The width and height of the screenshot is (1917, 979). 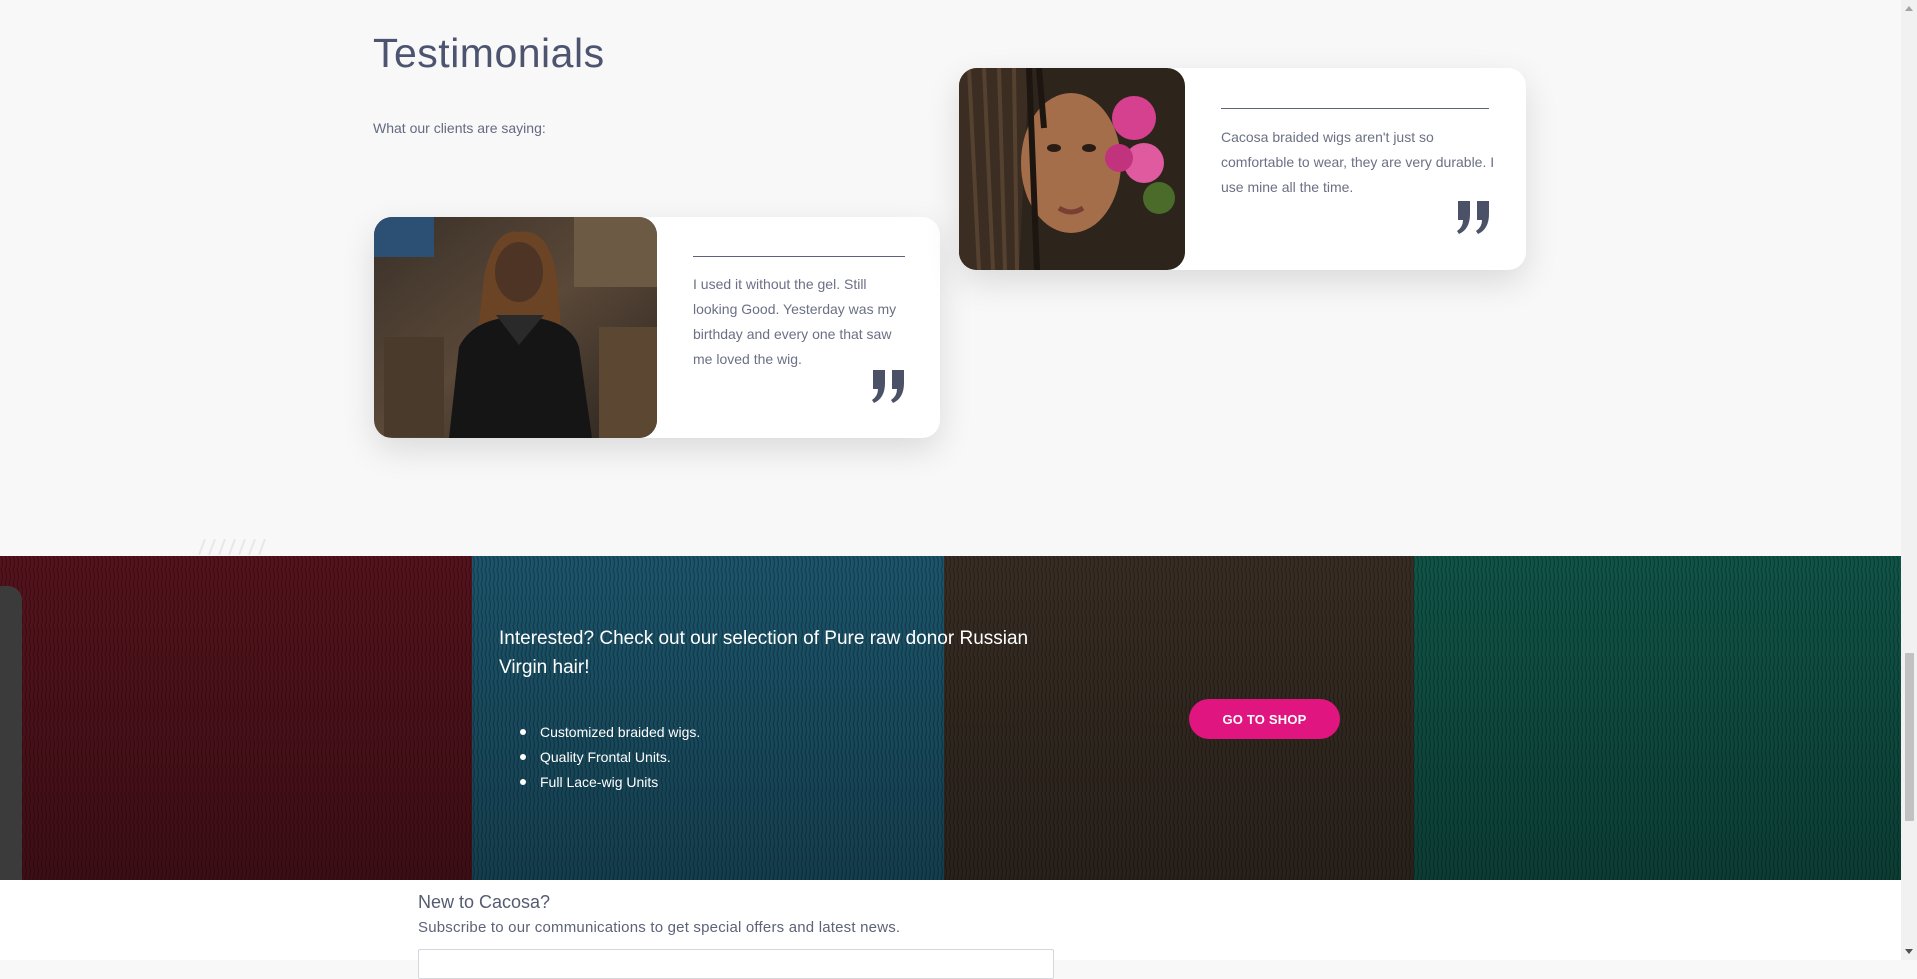 I want to click on list-item: Customized braided wigs., so click(x=599, y=732).